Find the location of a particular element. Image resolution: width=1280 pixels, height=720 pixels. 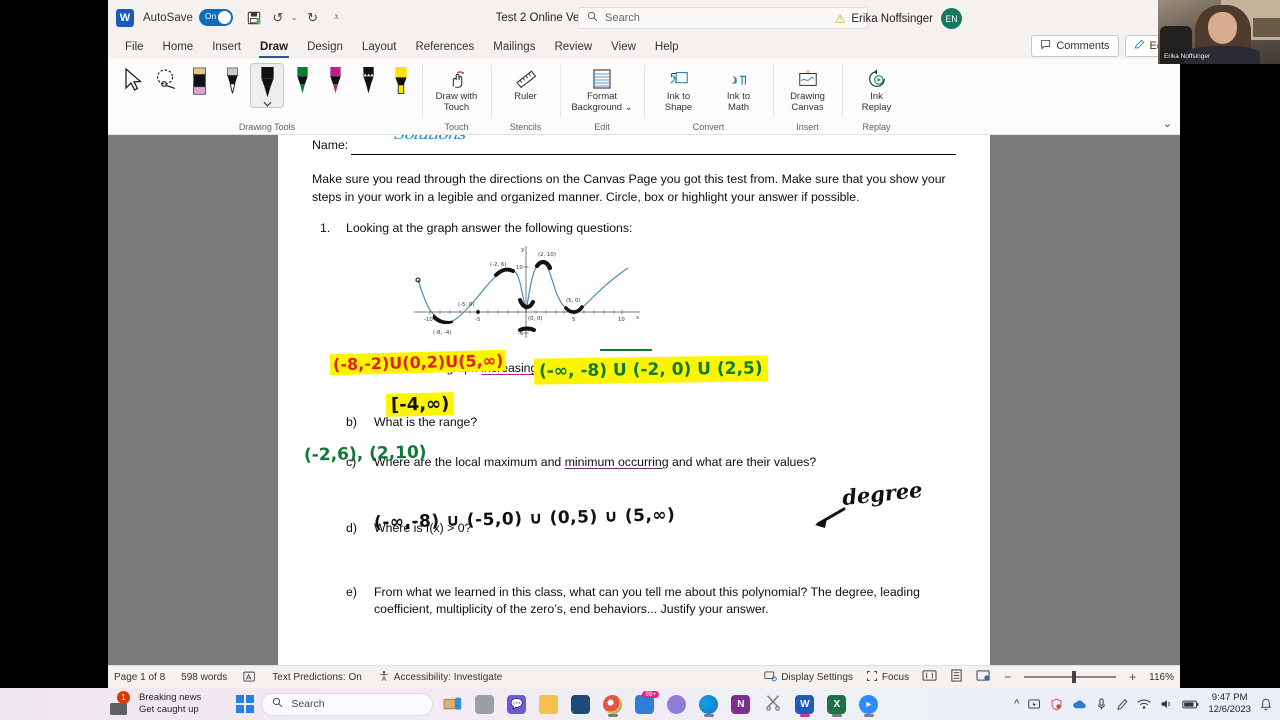

taskbar-app-store is located at coordinates (580, 704).